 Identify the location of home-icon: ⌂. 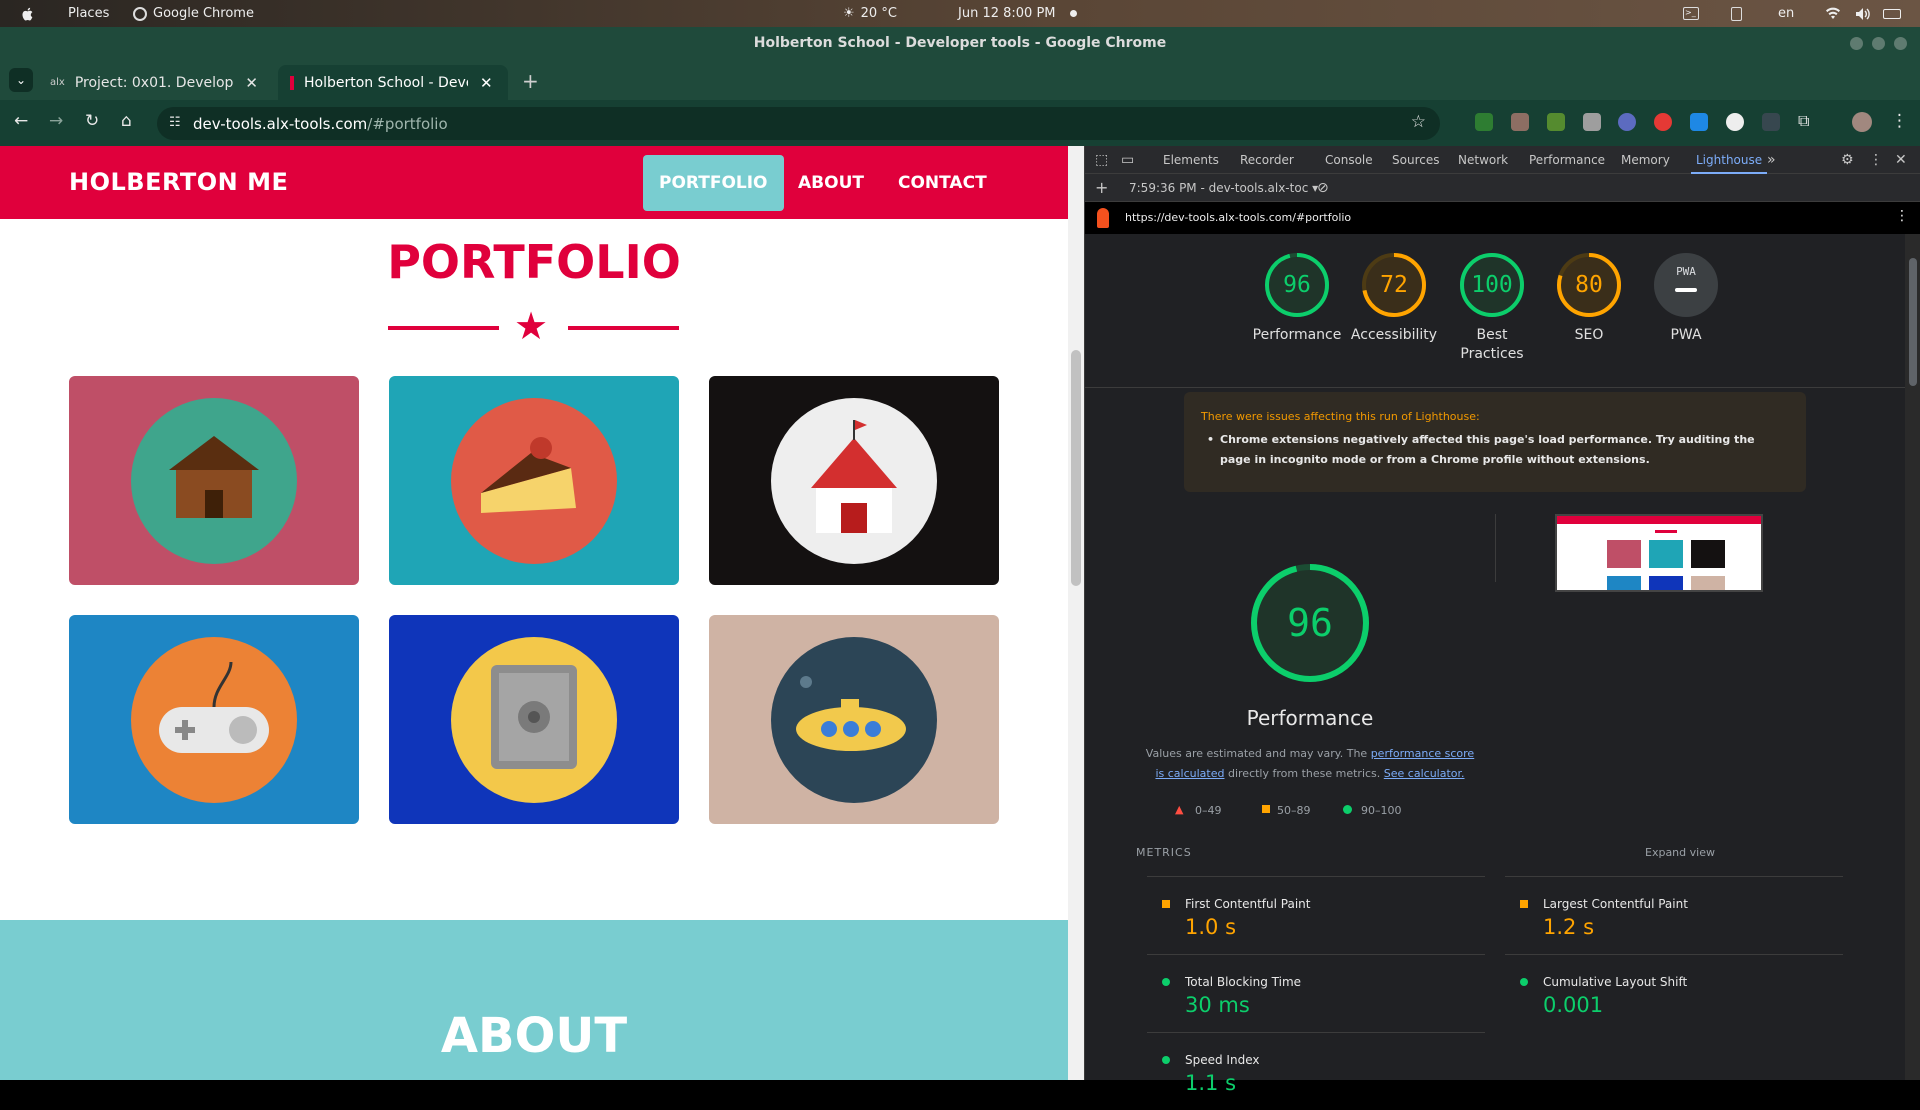
(126, 121).